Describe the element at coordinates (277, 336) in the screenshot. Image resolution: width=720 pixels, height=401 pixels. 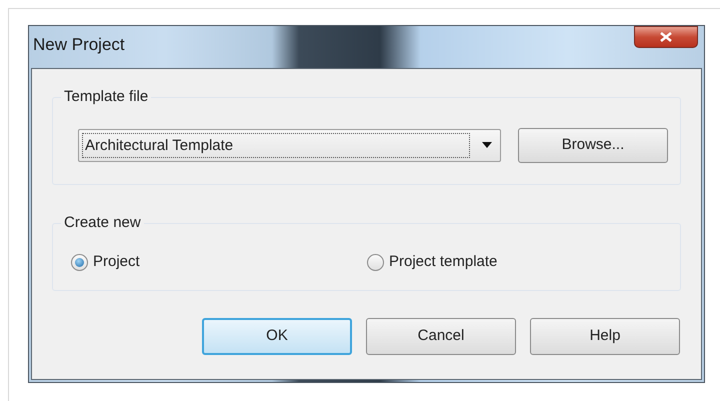
I see `dialog-button: OK` at that location.